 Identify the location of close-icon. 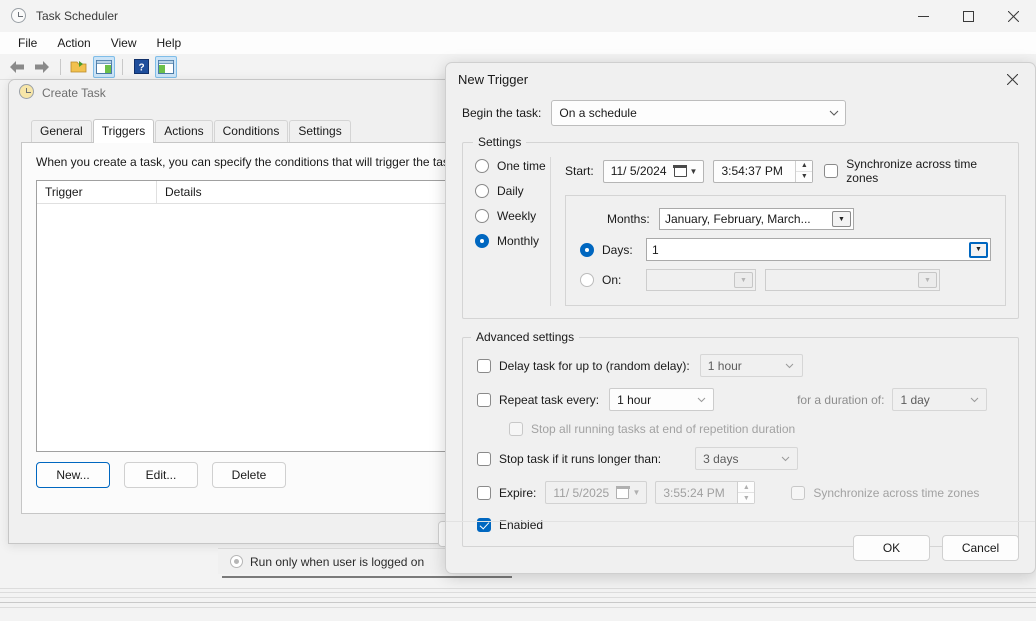
(1012, 79).